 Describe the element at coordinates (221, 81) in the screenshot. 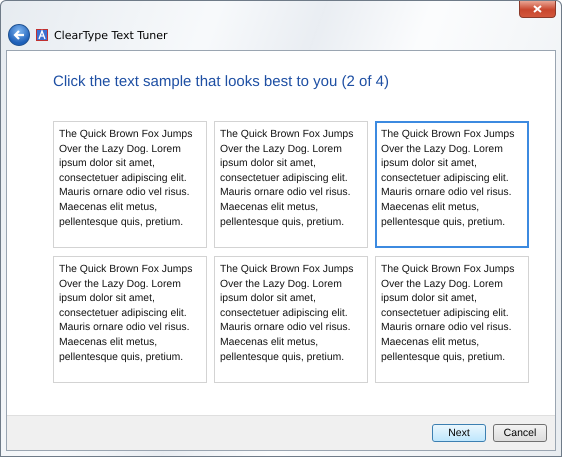

I see `instruction-heading: Click the text sample that looks best to you (2 of 4)` at that location.